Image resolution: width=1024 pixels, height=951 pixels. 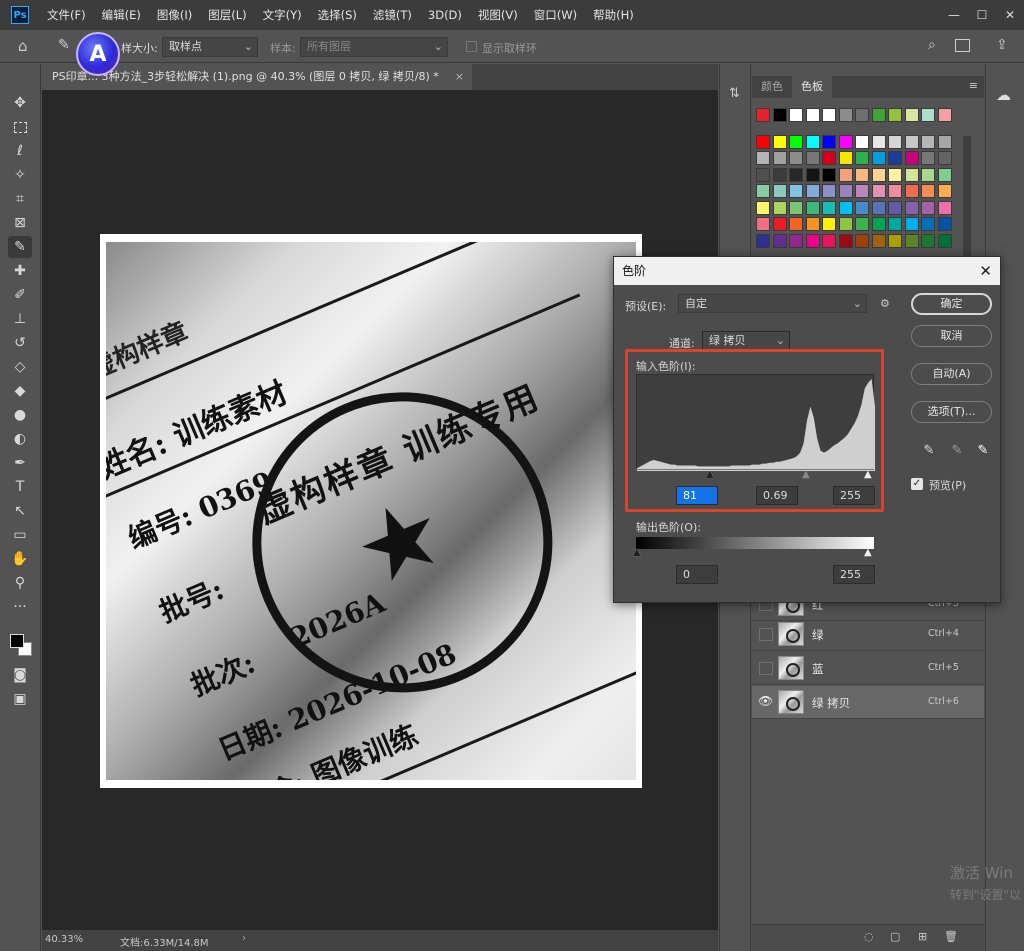 I want to click on preview-checkbox: ✓, so click(x=917, y=484).